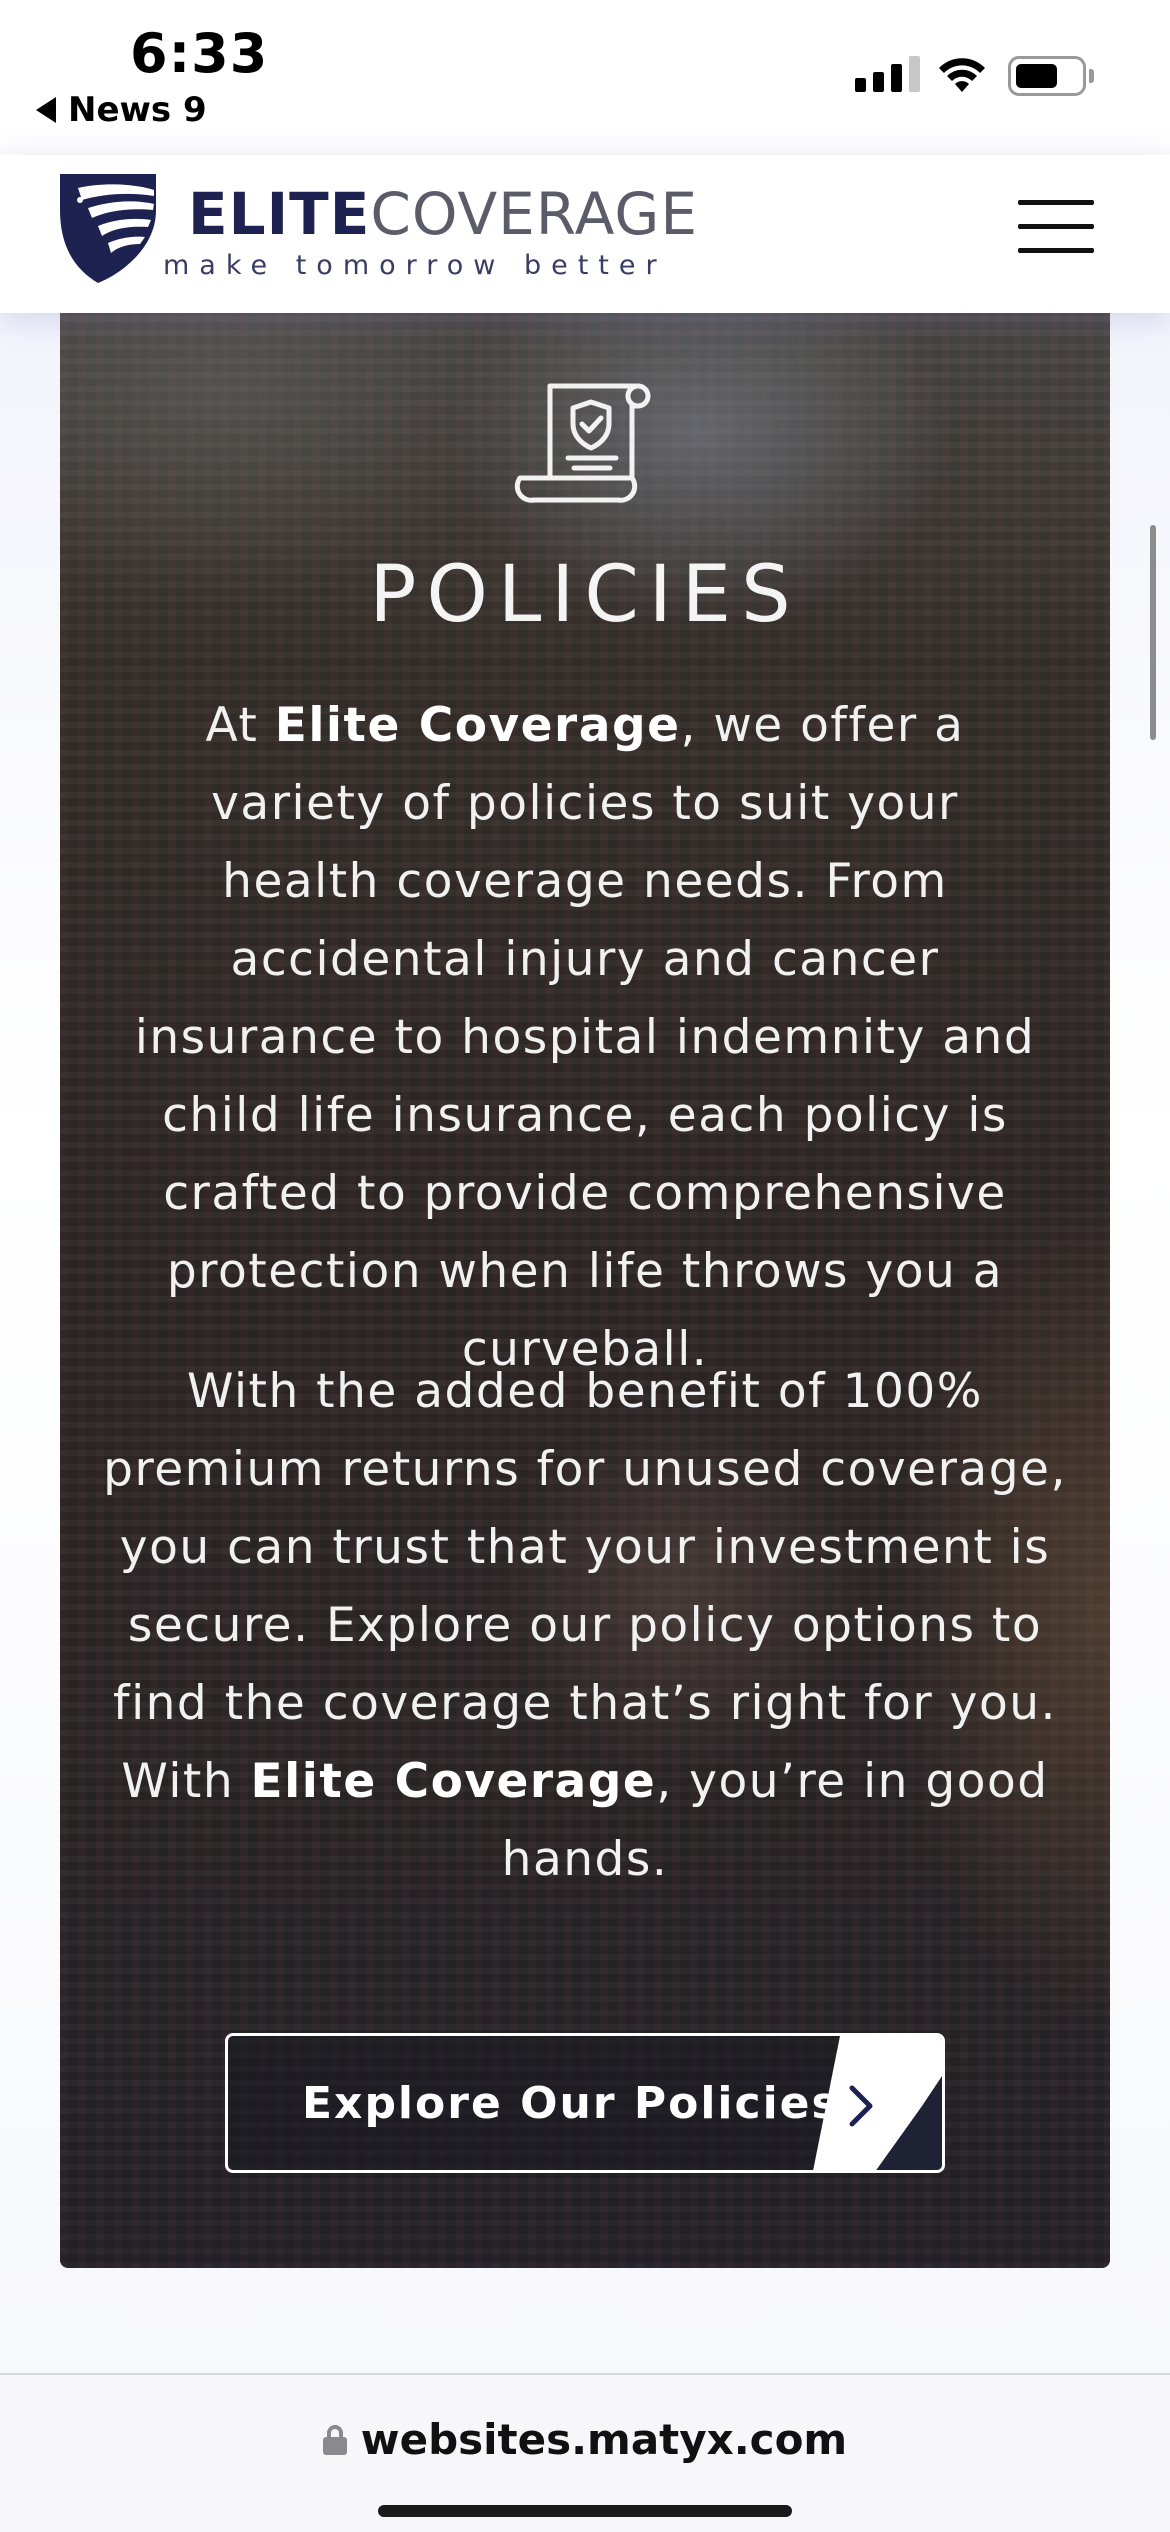 Image resolution: width=1170 pixels, height=2532 pixels. Describe the element at coordinates (962, 75) in the screenshot. I see `wifi-icon` at that location.